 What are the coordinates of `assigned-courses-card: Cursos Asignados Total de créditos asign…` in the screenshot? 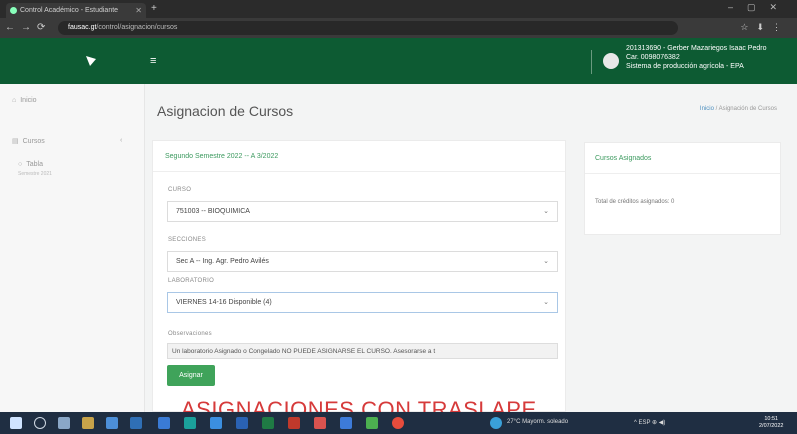 It's located at (682, 188).